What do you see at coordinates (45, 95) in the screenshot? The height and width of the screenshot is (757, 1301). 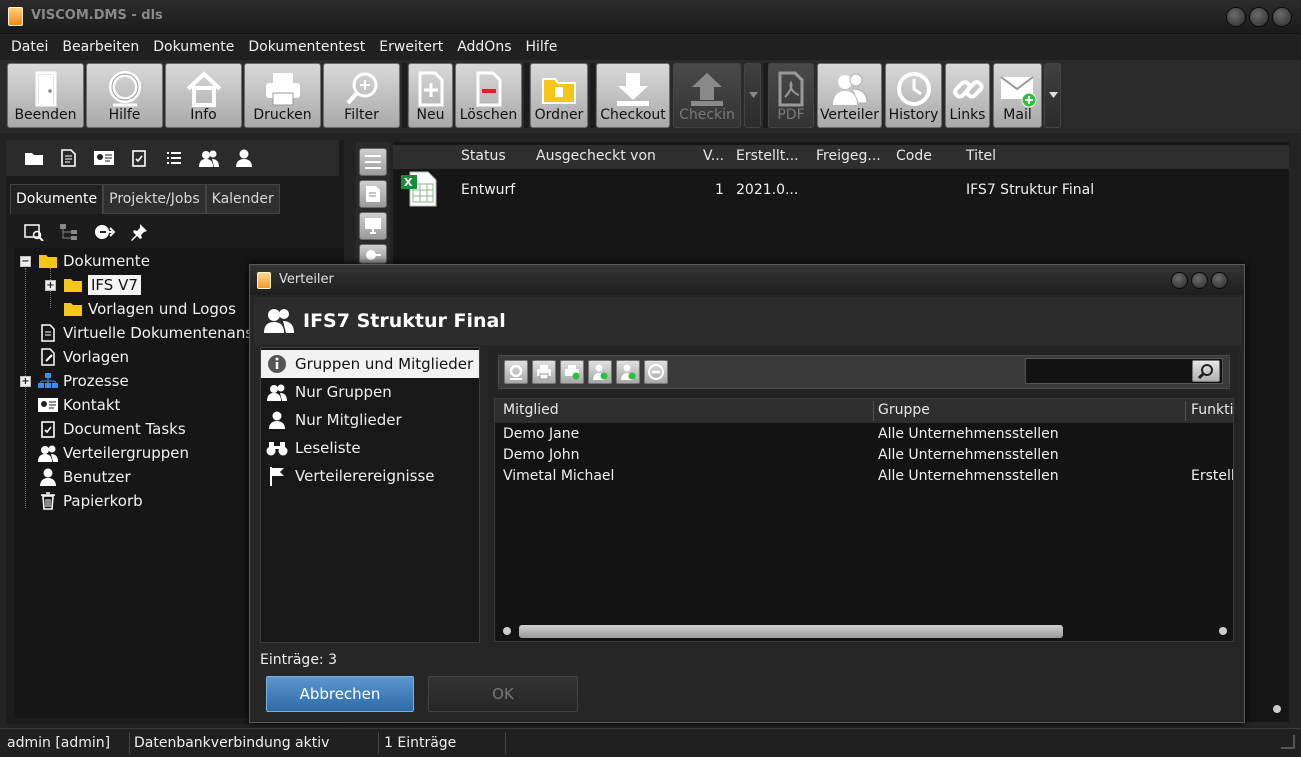 I see `beenden-button: Beenden` at bounding box center [45, 95].